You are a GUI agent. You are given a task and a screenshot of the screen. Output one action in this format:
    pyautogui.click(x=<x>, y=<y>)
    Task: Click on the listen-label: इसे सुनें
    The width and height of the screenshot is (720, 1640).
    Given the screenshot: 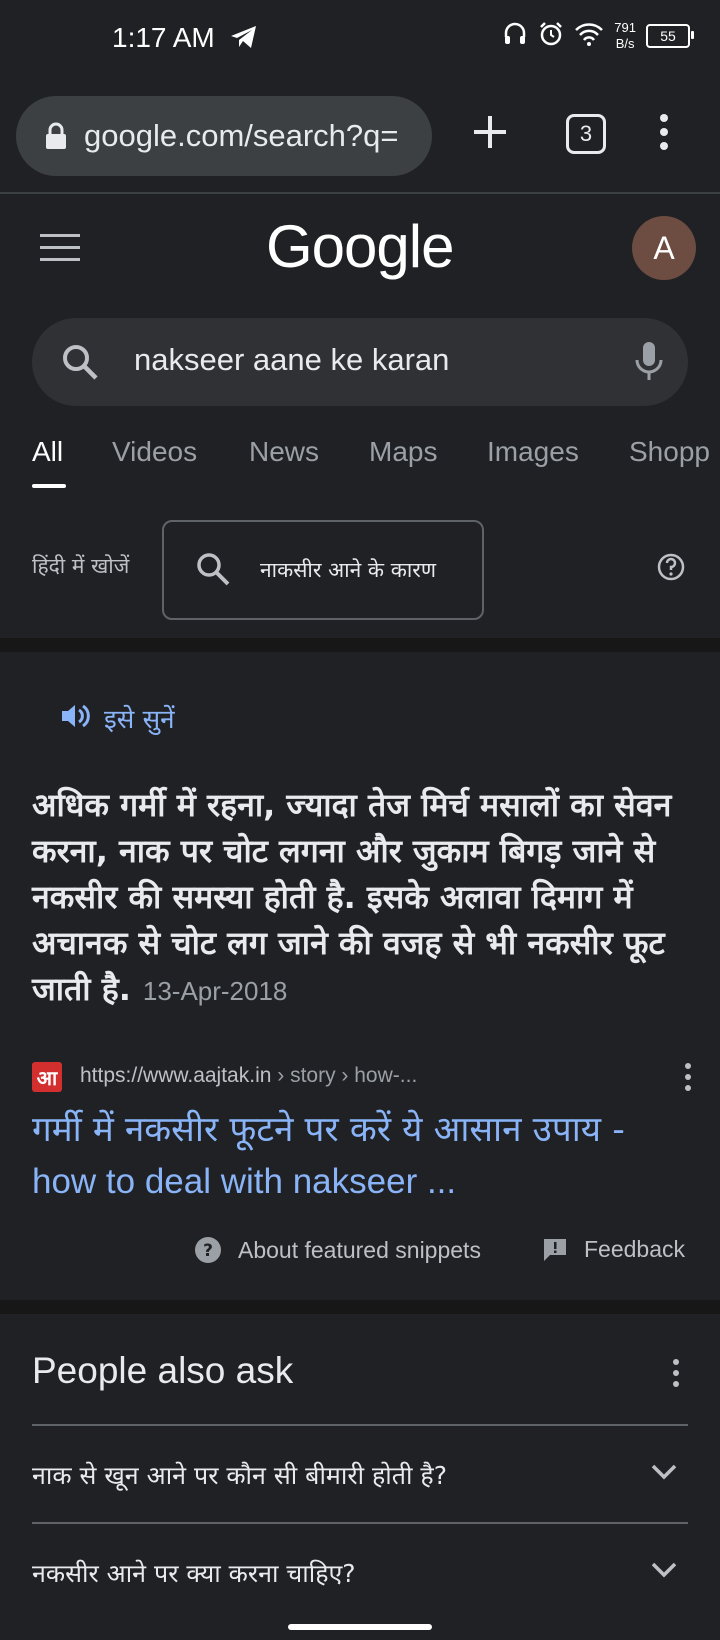 What is the action you would take?
    pyautogui.click(x=139, y=720)
    